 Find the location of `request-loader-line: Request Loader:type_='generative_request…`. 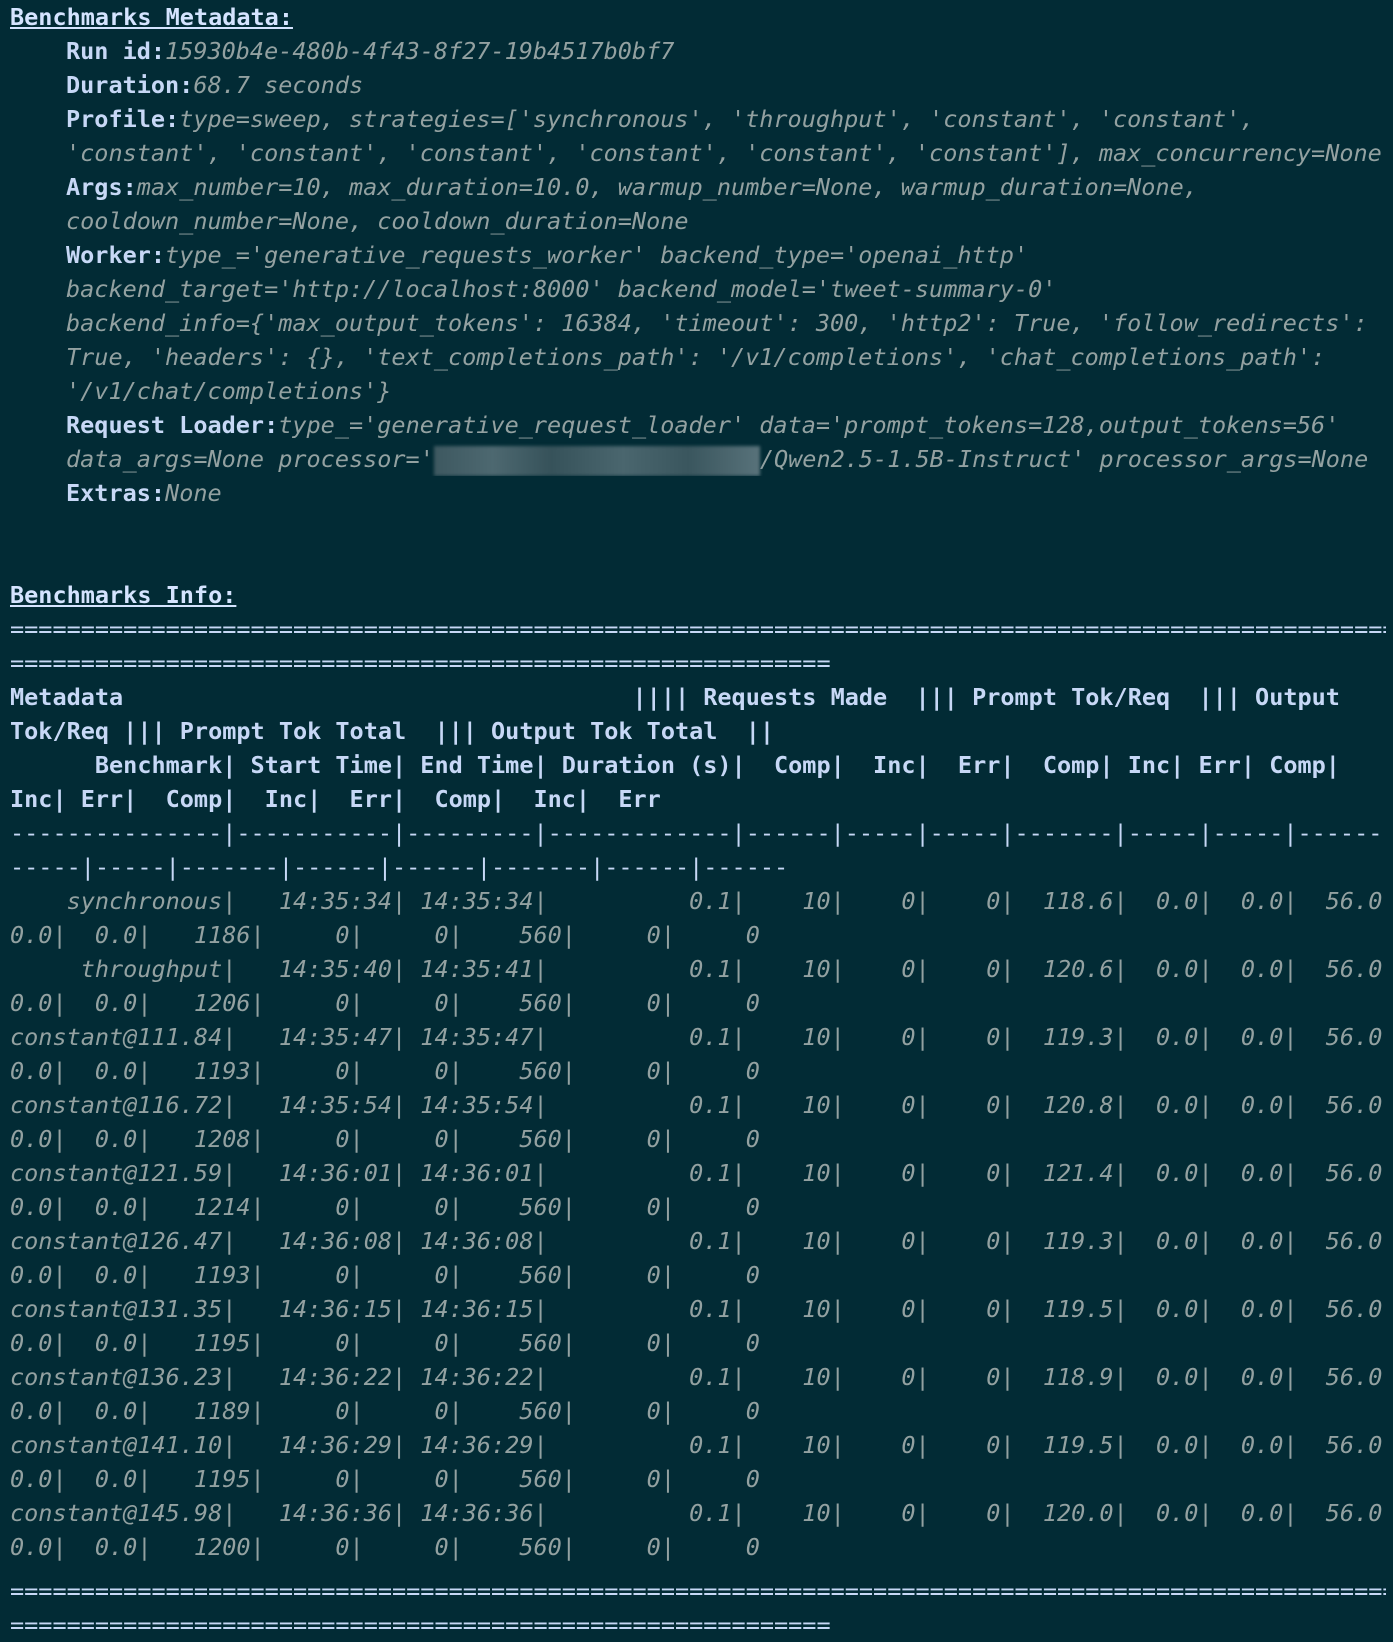

request-loader-line: Request Loader:type_='generative_request… is located at coordinates (698, 425).